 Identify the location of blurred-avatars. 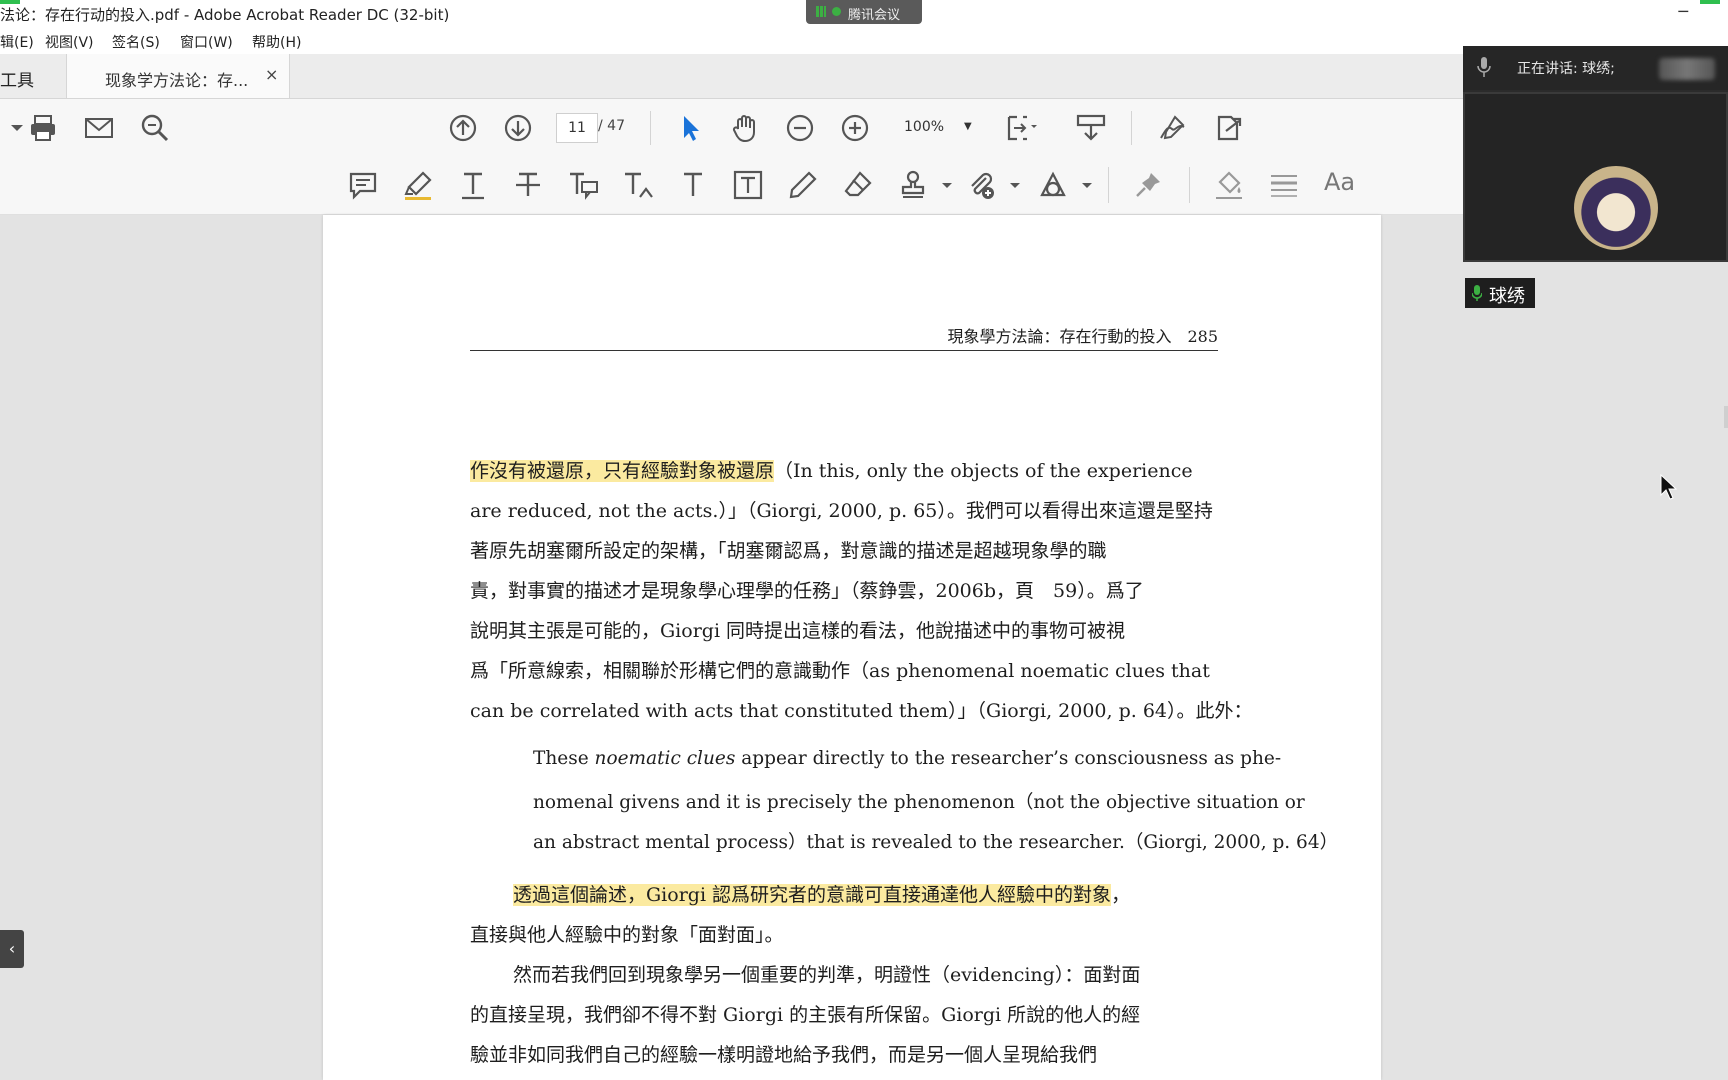
(1687, 69).